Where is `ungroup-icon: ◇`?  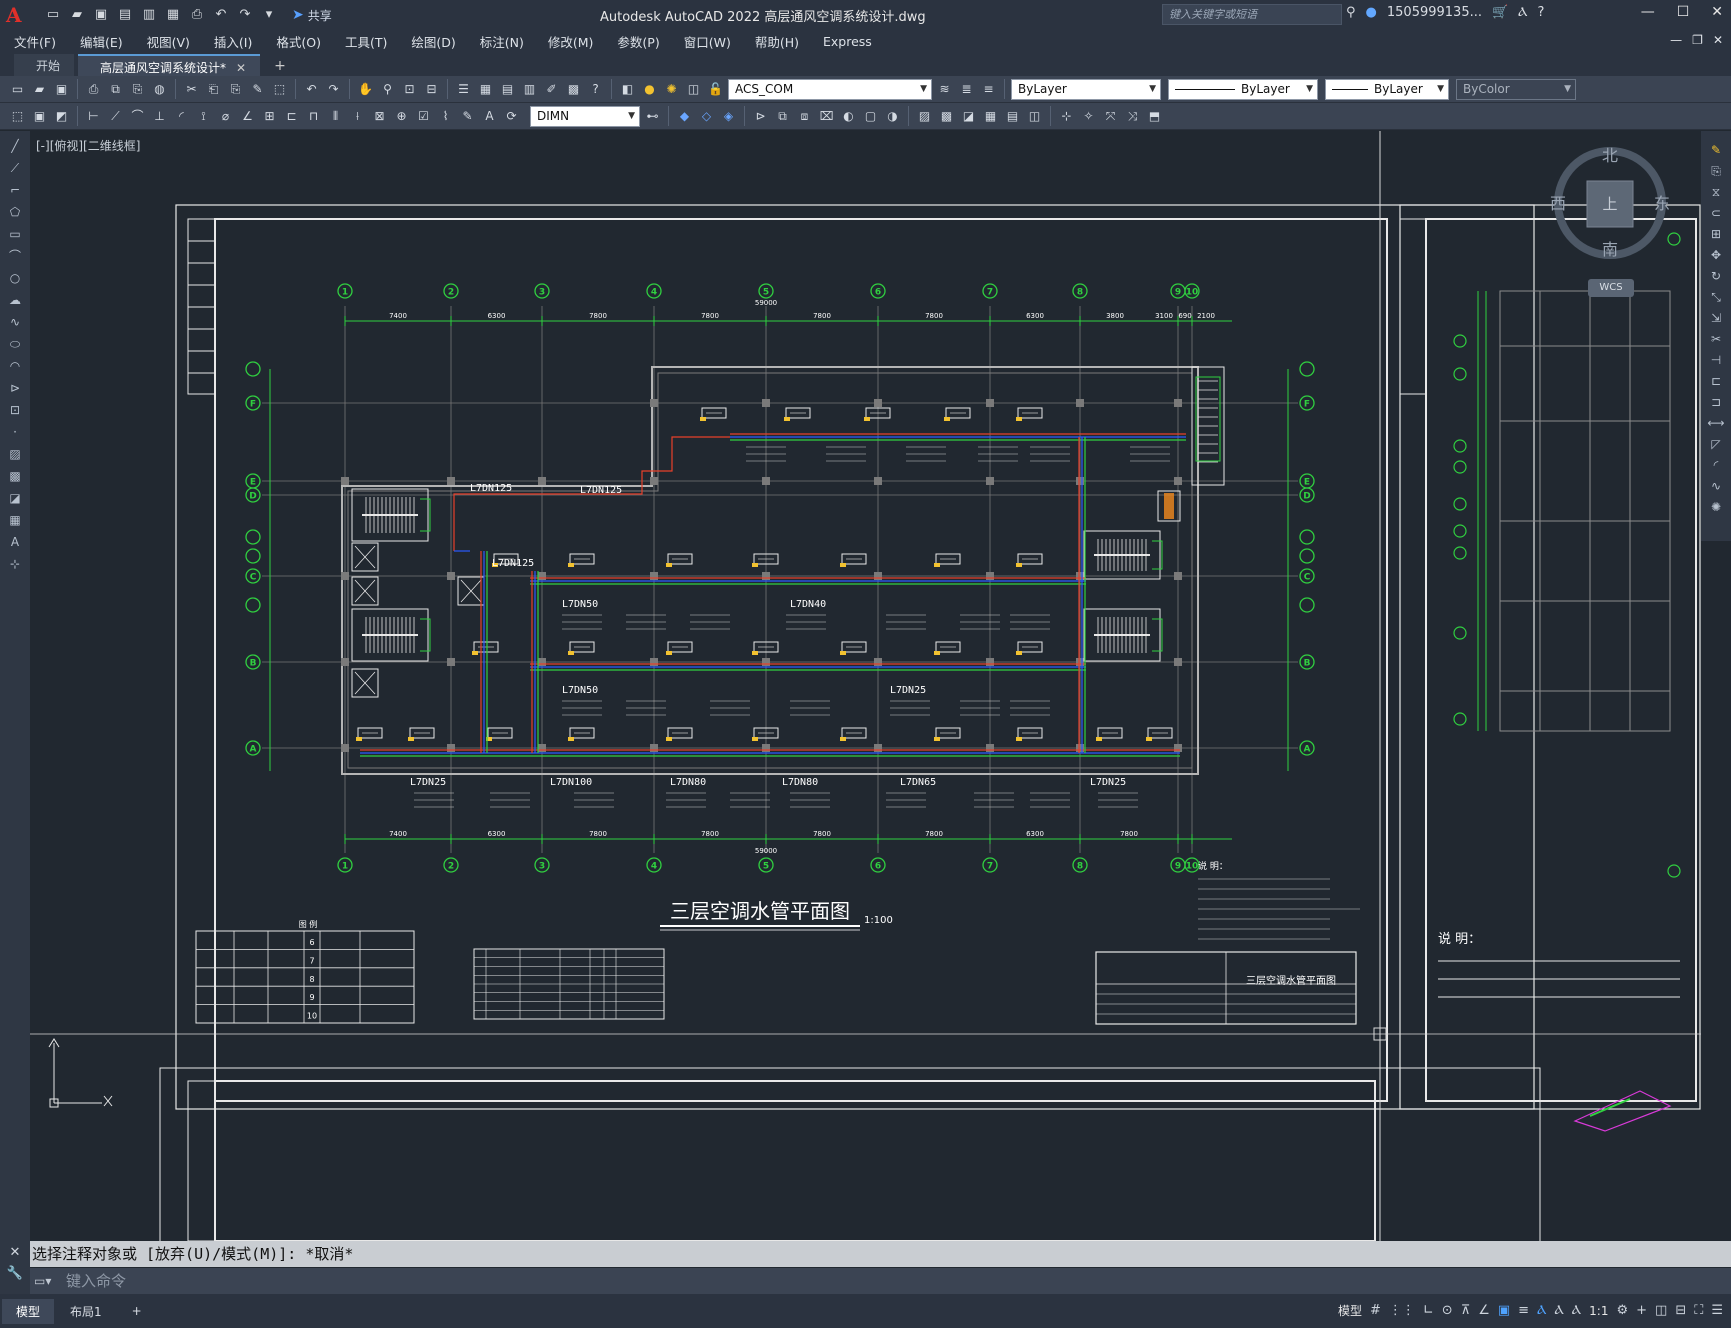
ungroup-icon: ◇ is located at coordinates (706, 116).